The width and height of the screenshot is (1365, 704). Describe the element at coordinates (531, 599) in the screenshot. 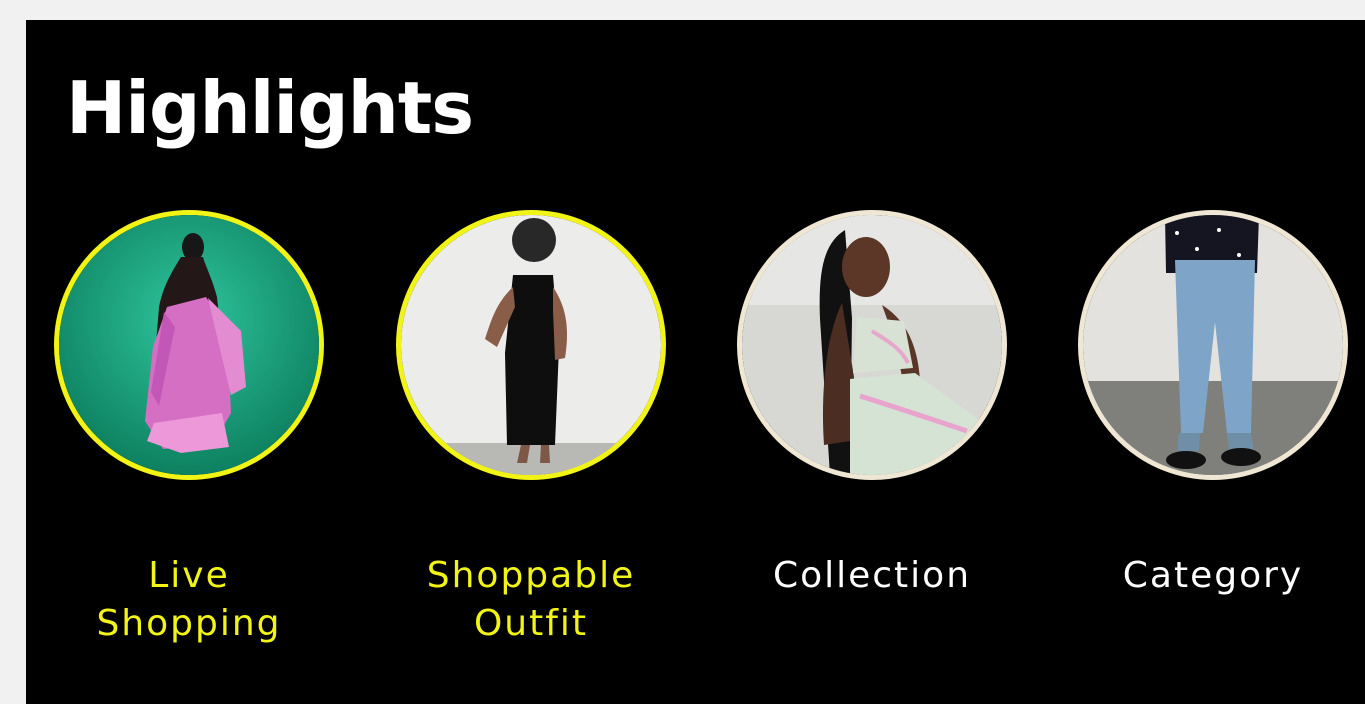

I see `highlight-label: Shoppable Outfit` at that location.